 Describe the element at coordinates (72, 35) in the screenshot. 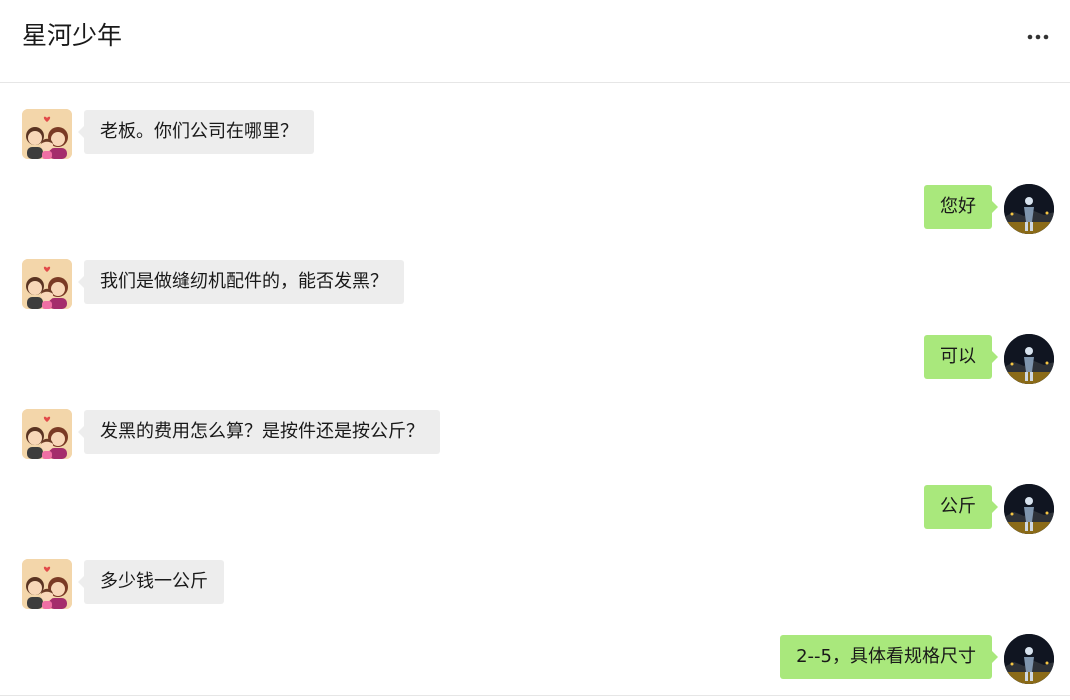

I see `chat-title: 星河少年` at that location.